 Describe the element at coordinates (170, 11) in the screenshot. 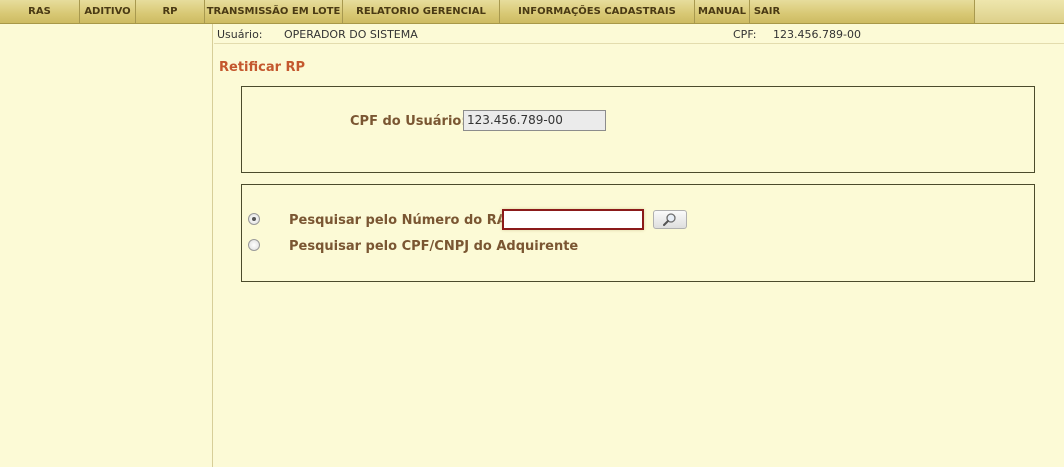

I see `menu-item-rp: RP` at that location.